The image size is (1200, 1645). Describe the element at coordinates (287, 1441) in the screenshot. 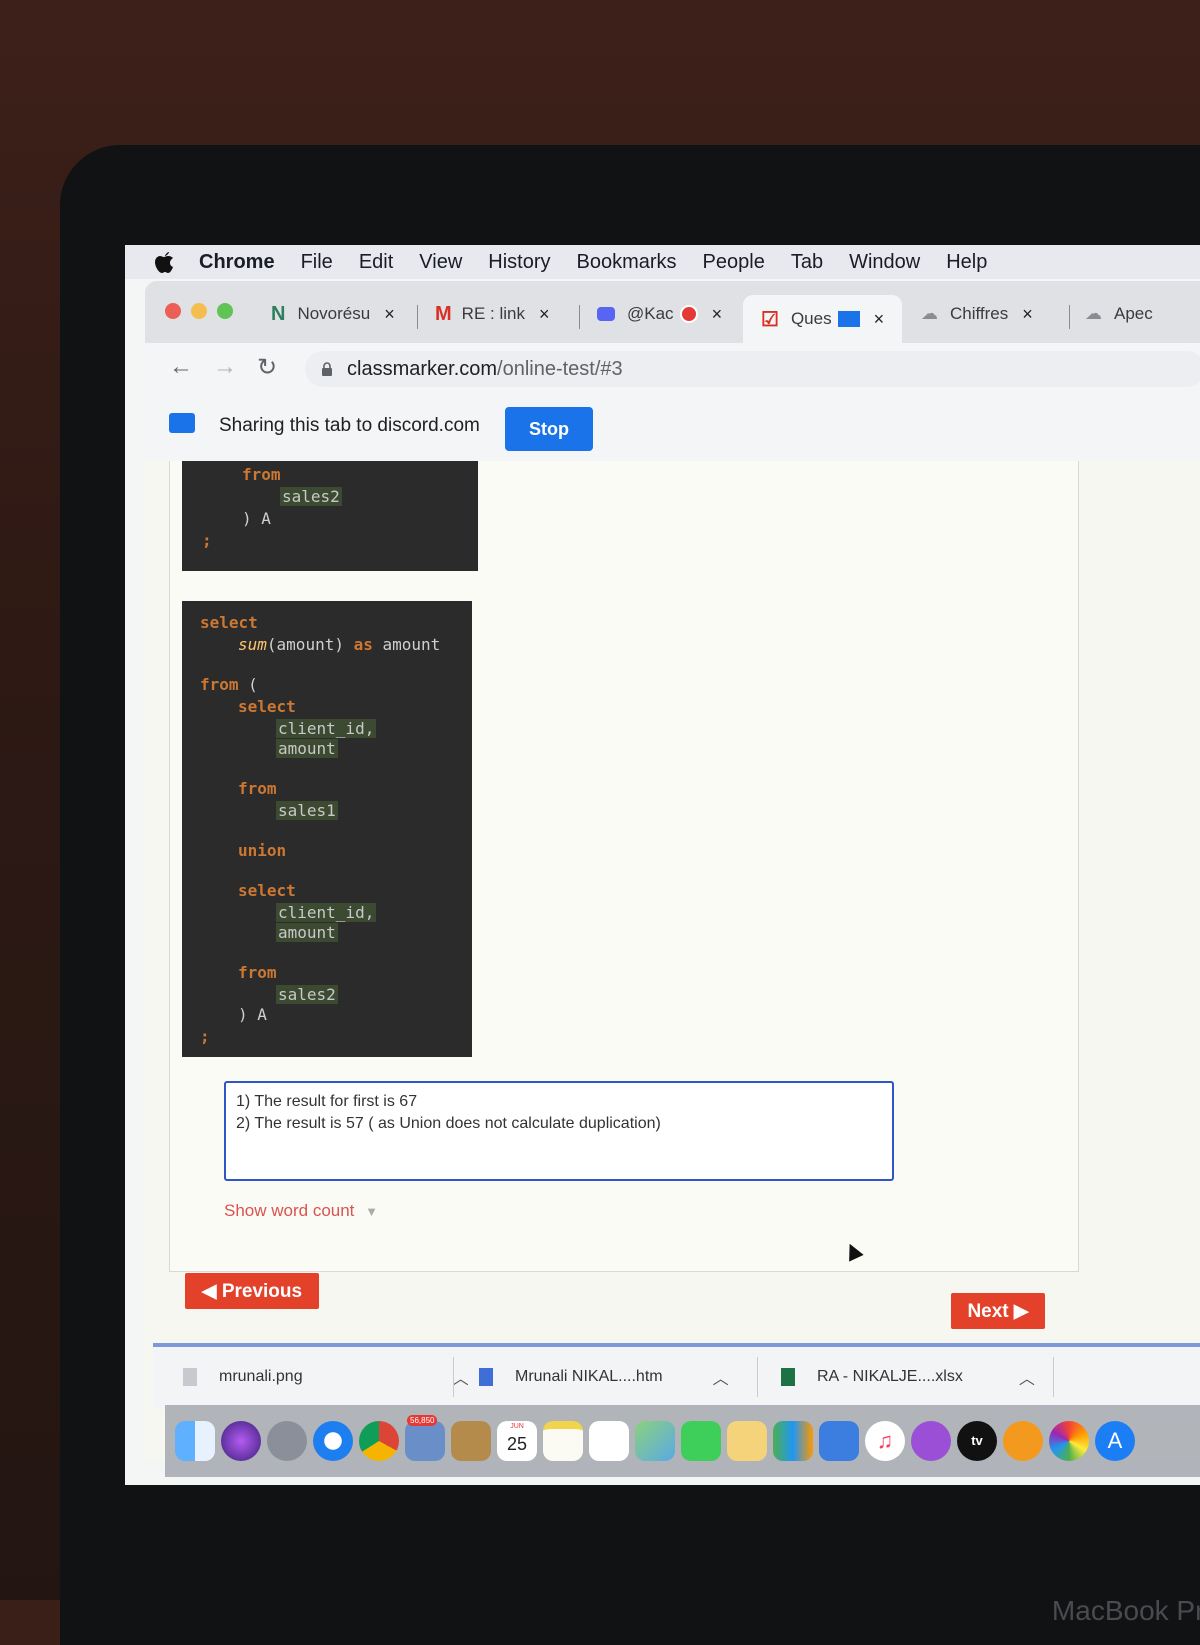

I see `launchpad-icon` at that location.